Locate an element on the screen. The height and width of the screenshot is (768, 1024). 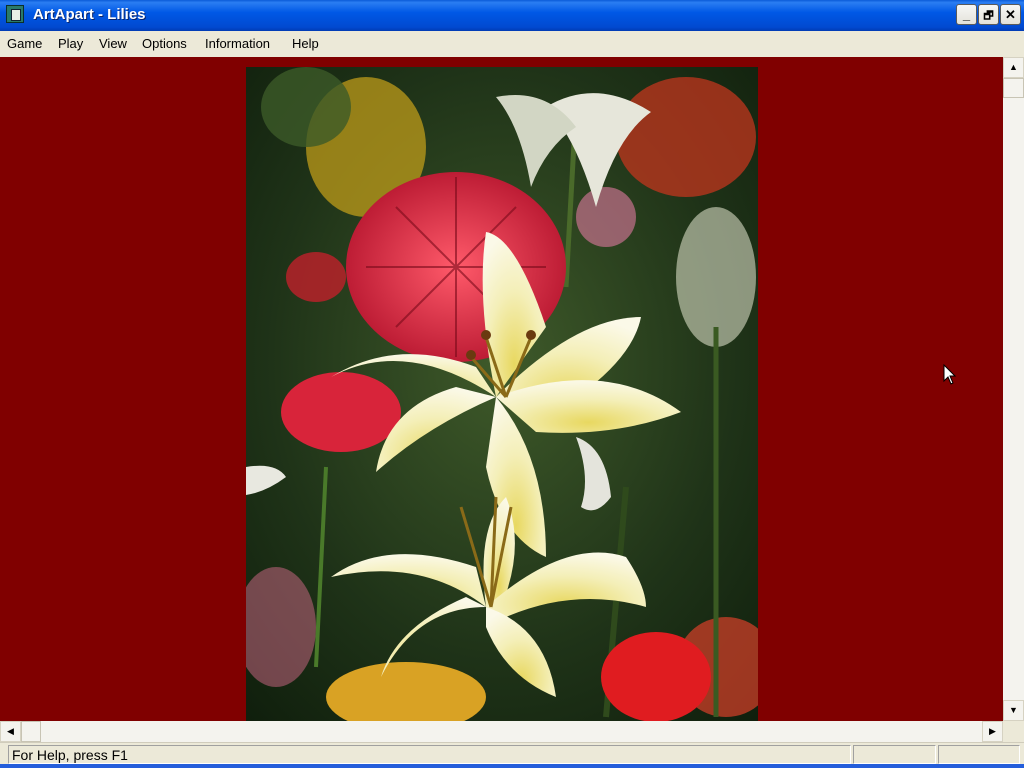
left-arrow-icon: ◀ is located at coordinates (10, 731).